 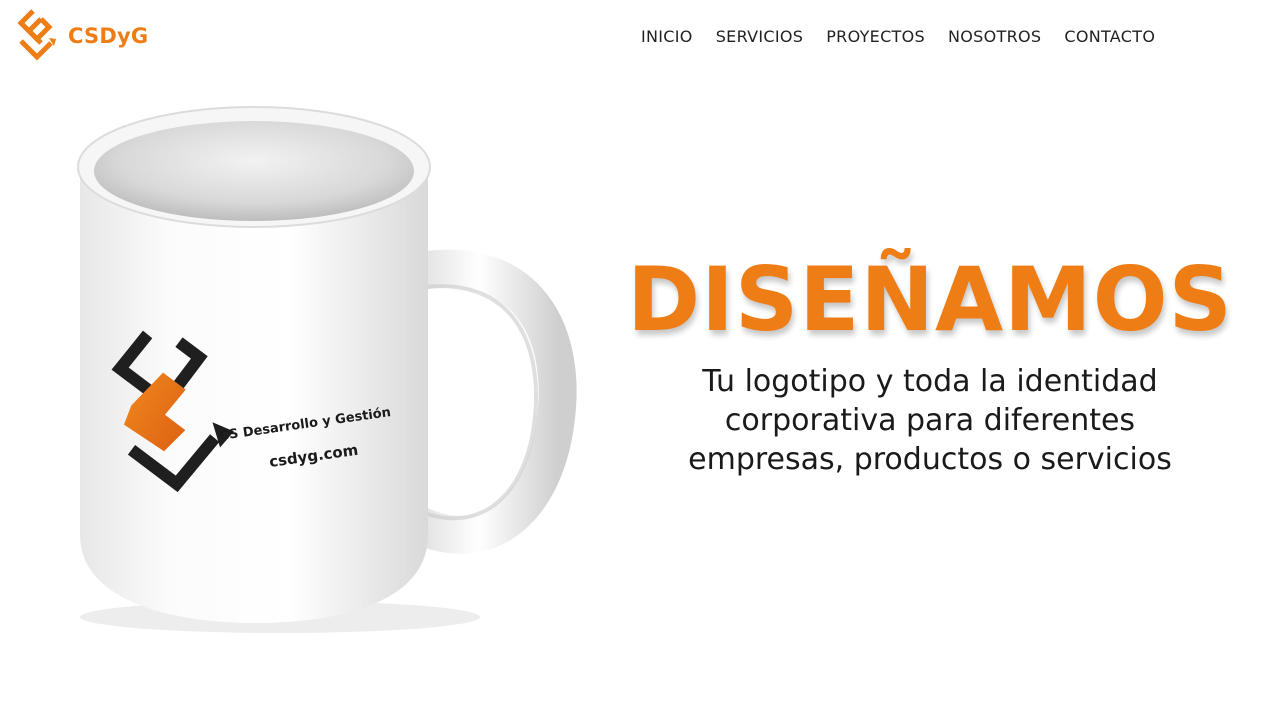 What do you see at coordinates (760, 36) in the screenshot?
I see `nav-servicios: SERVICIOS` at bounding box center [760, 36].